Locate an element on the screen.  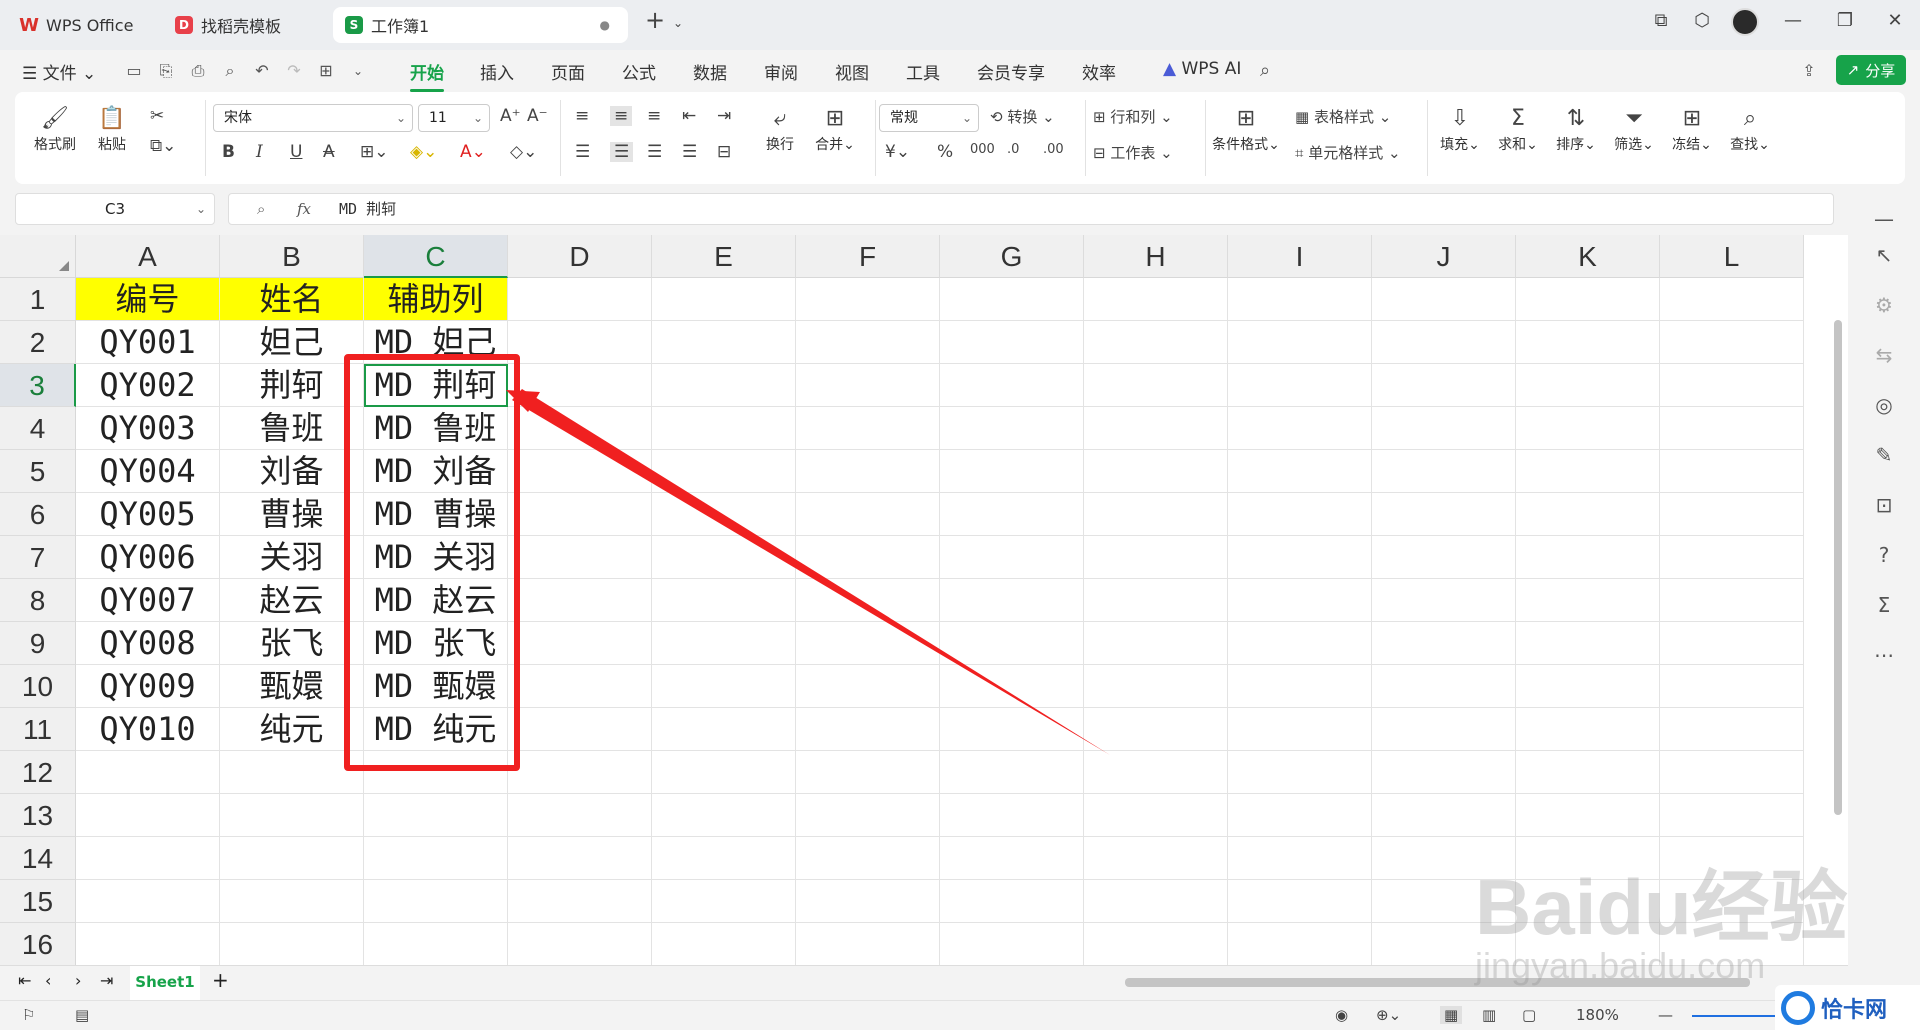
cell-a9: QY008 is located at coordinates (148, 643).